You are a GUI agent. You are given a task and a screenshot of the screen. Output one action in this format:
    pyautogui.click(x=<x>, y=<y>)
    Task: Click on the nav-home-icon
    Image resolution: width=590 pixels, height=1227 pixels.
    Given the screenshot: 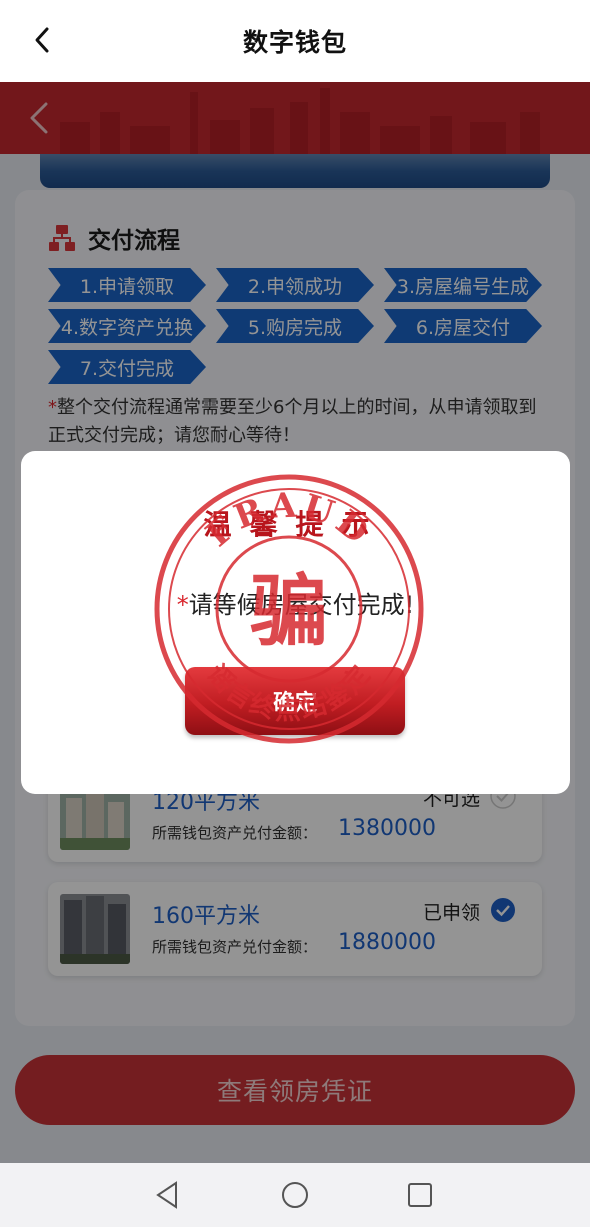 What is the action you would take?
    pyautogui.click(x=295, y=1195)
    